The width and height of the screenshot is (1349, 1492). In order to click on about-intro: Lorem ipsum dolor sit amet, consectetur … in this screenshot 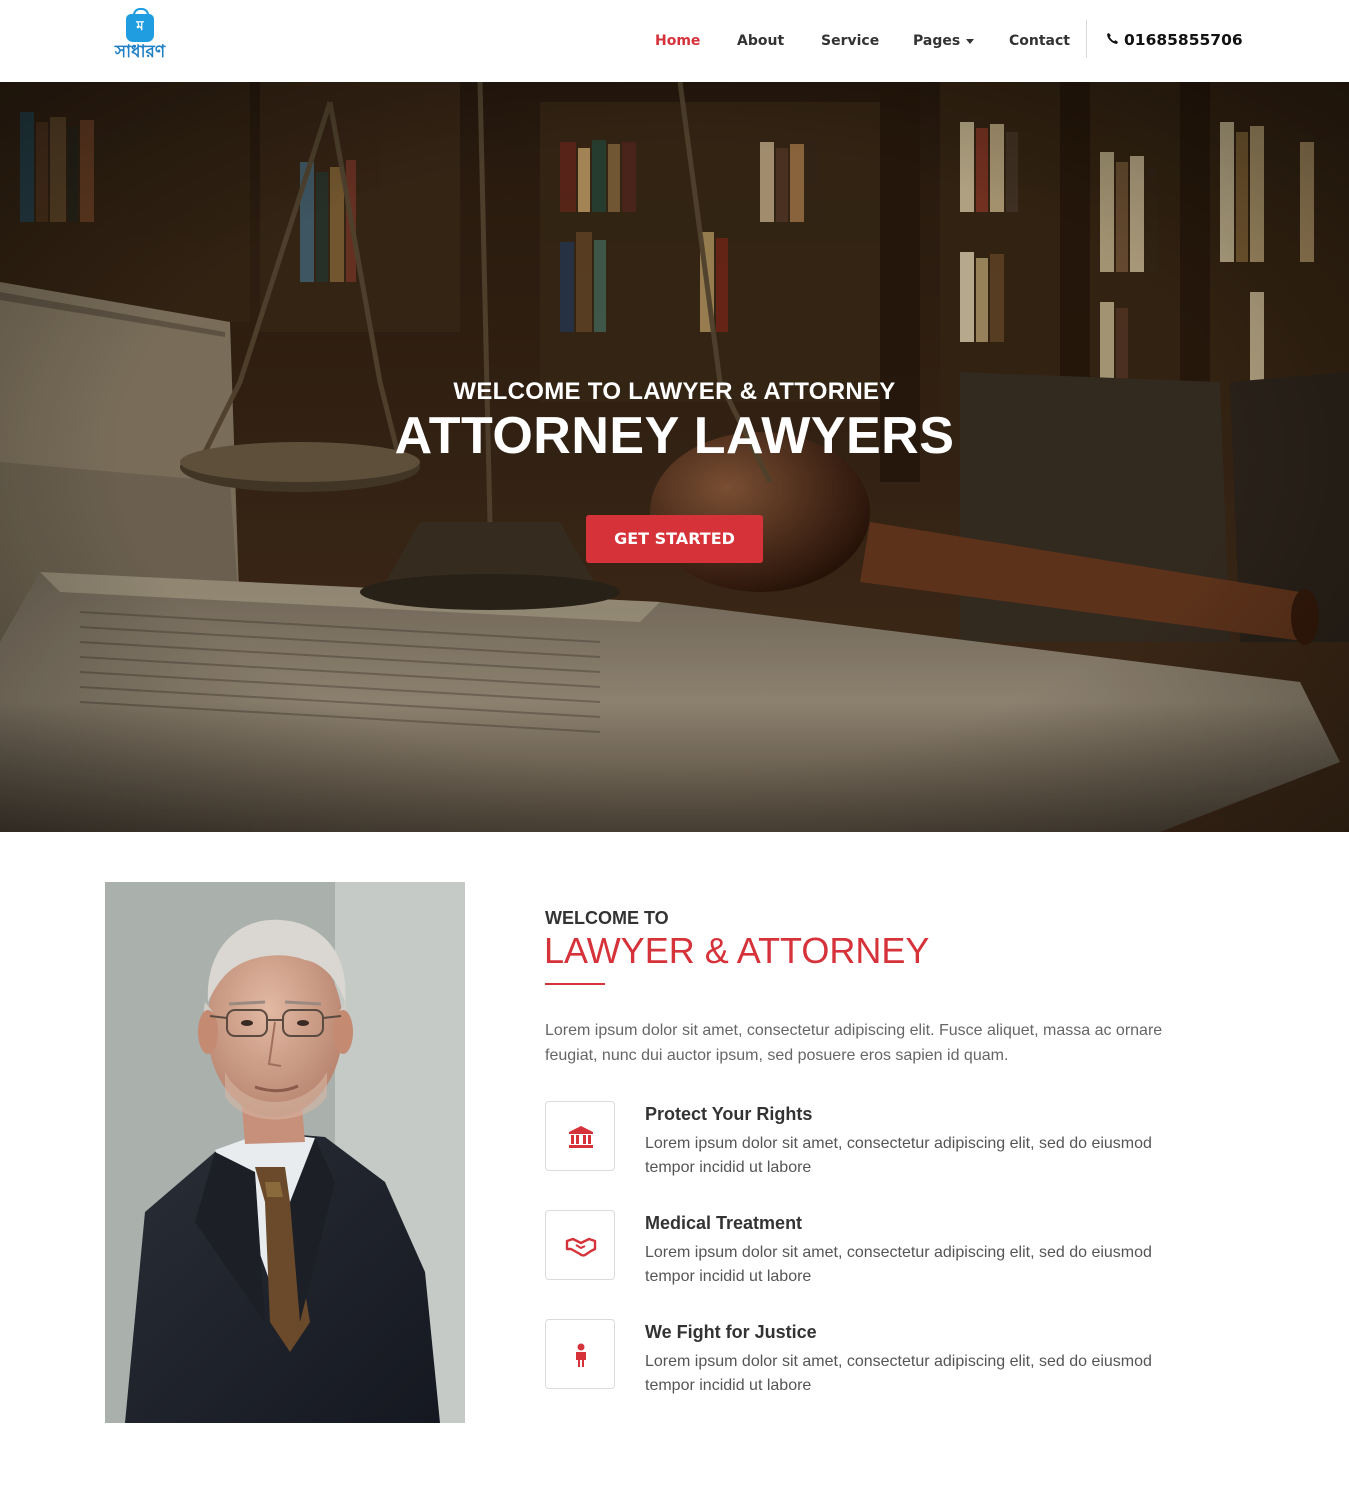, I will do `click(854, 1043)`.